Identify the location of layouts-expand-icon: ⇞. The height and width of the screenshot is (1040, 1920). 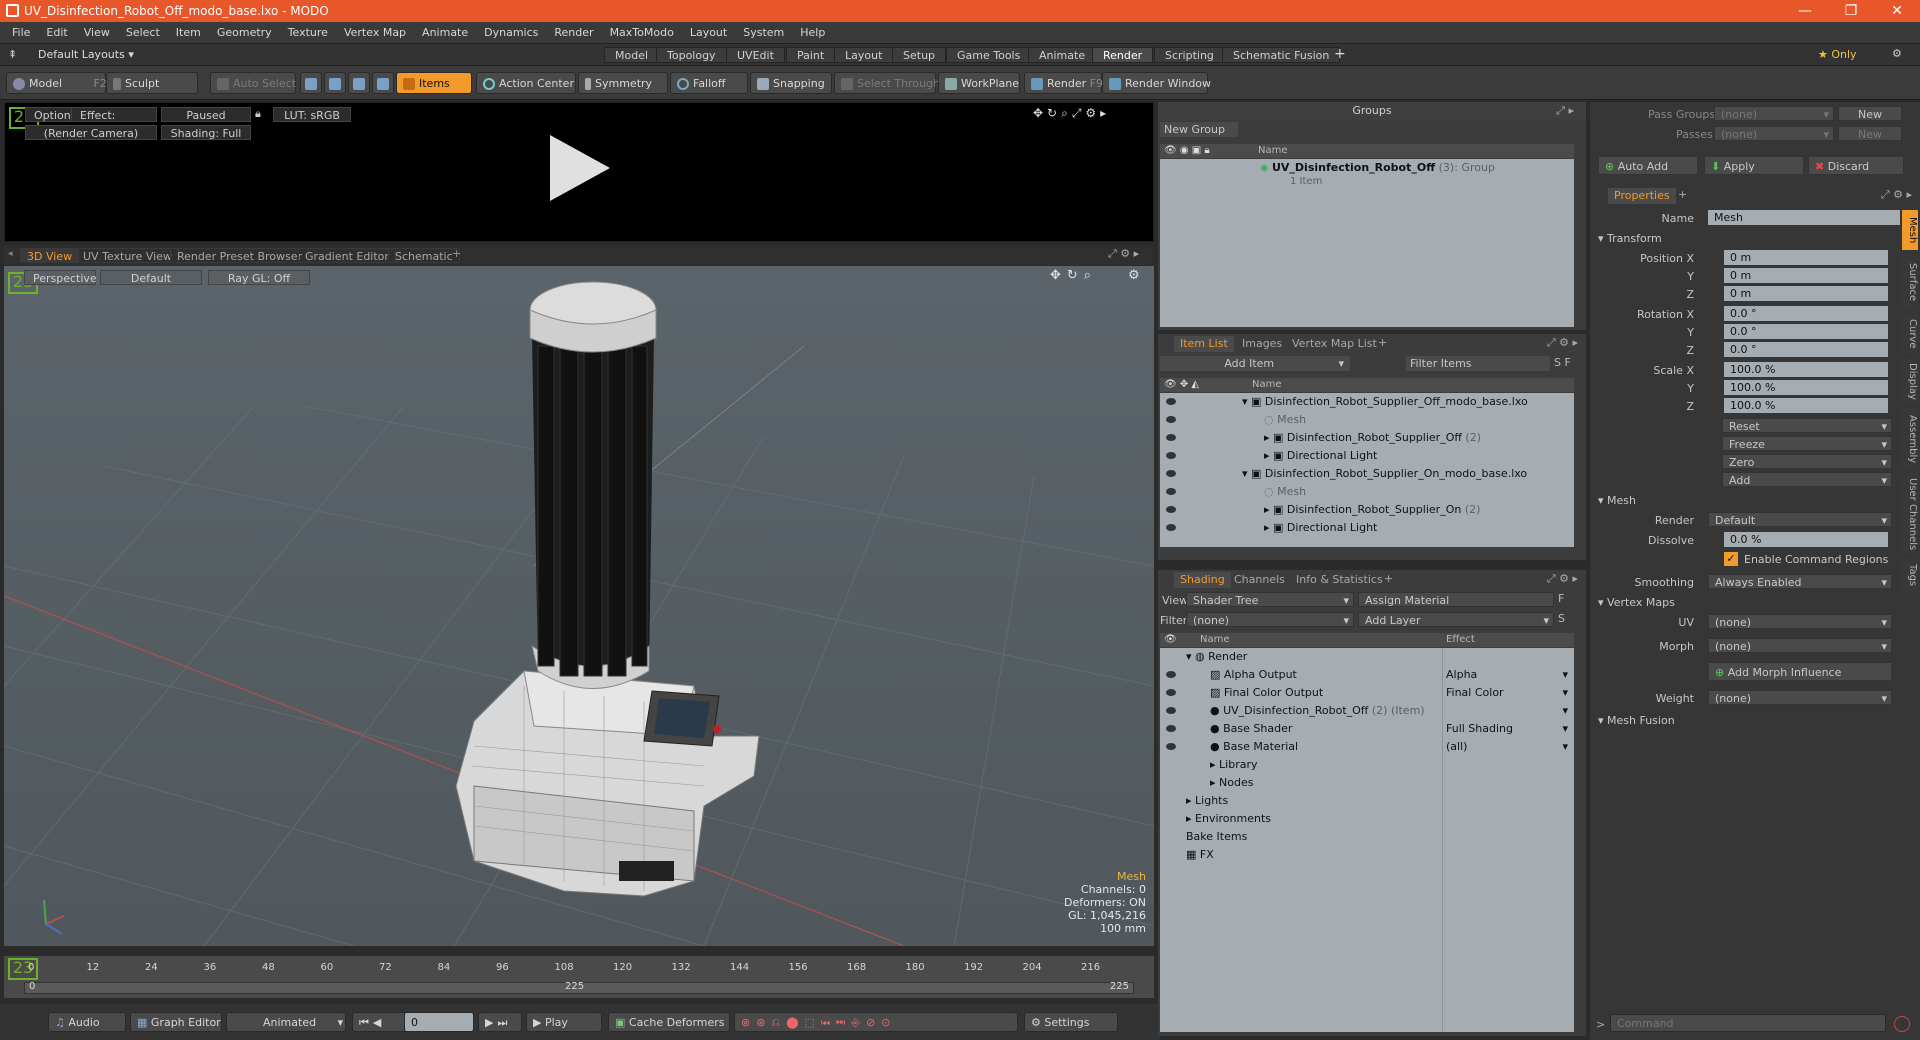
(12, 54).